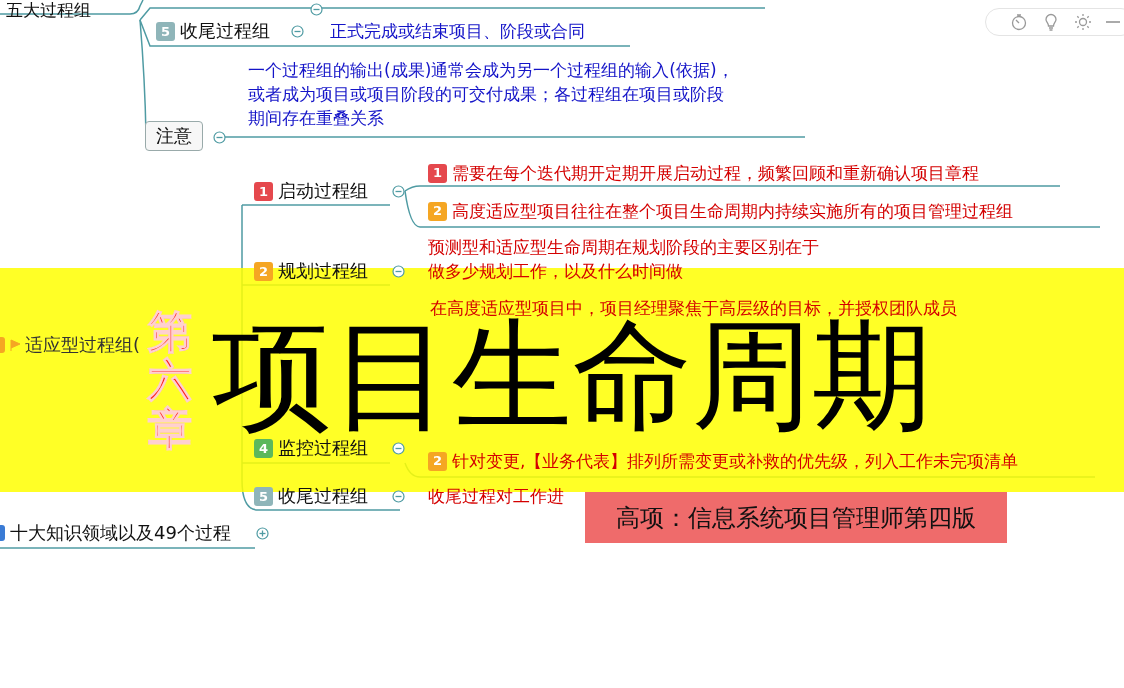  Describe the element at coordinates (1083, 22) in the screenshot. I see `sun-icon` at that location.